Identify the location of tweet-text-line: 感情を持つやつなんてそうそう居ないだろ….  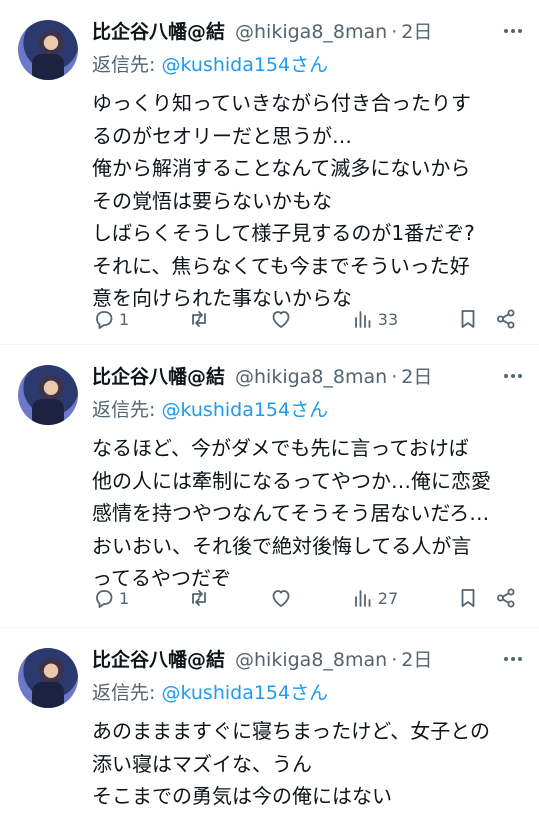
(291, 513).